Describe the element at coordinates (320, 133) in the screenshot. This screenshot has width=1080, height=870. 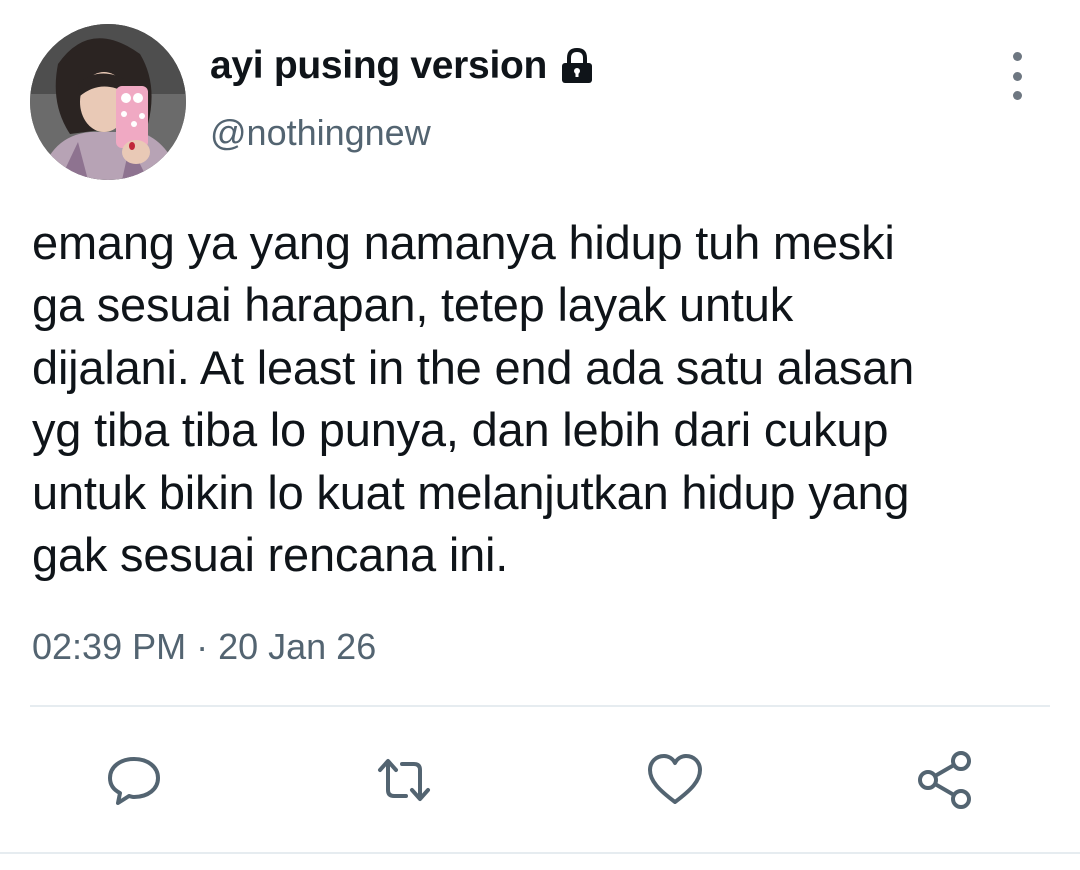
I see `user-handle: @nothingnew` at that location.